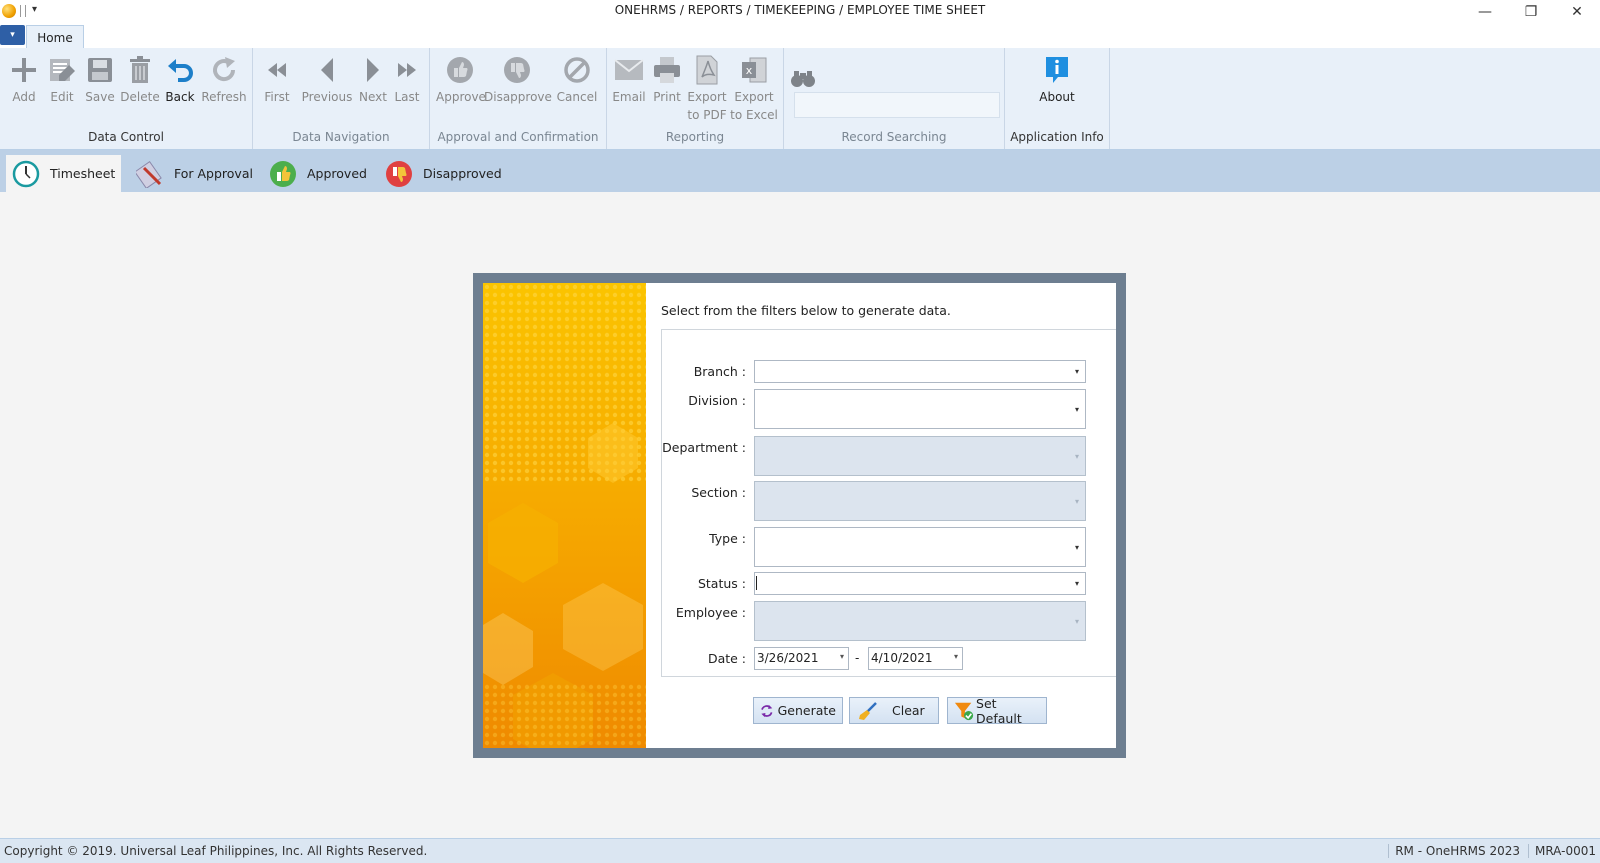 The width and height of the screenshot is (1600, 863). I want to click on section-label: Section :, so click(718, 492).